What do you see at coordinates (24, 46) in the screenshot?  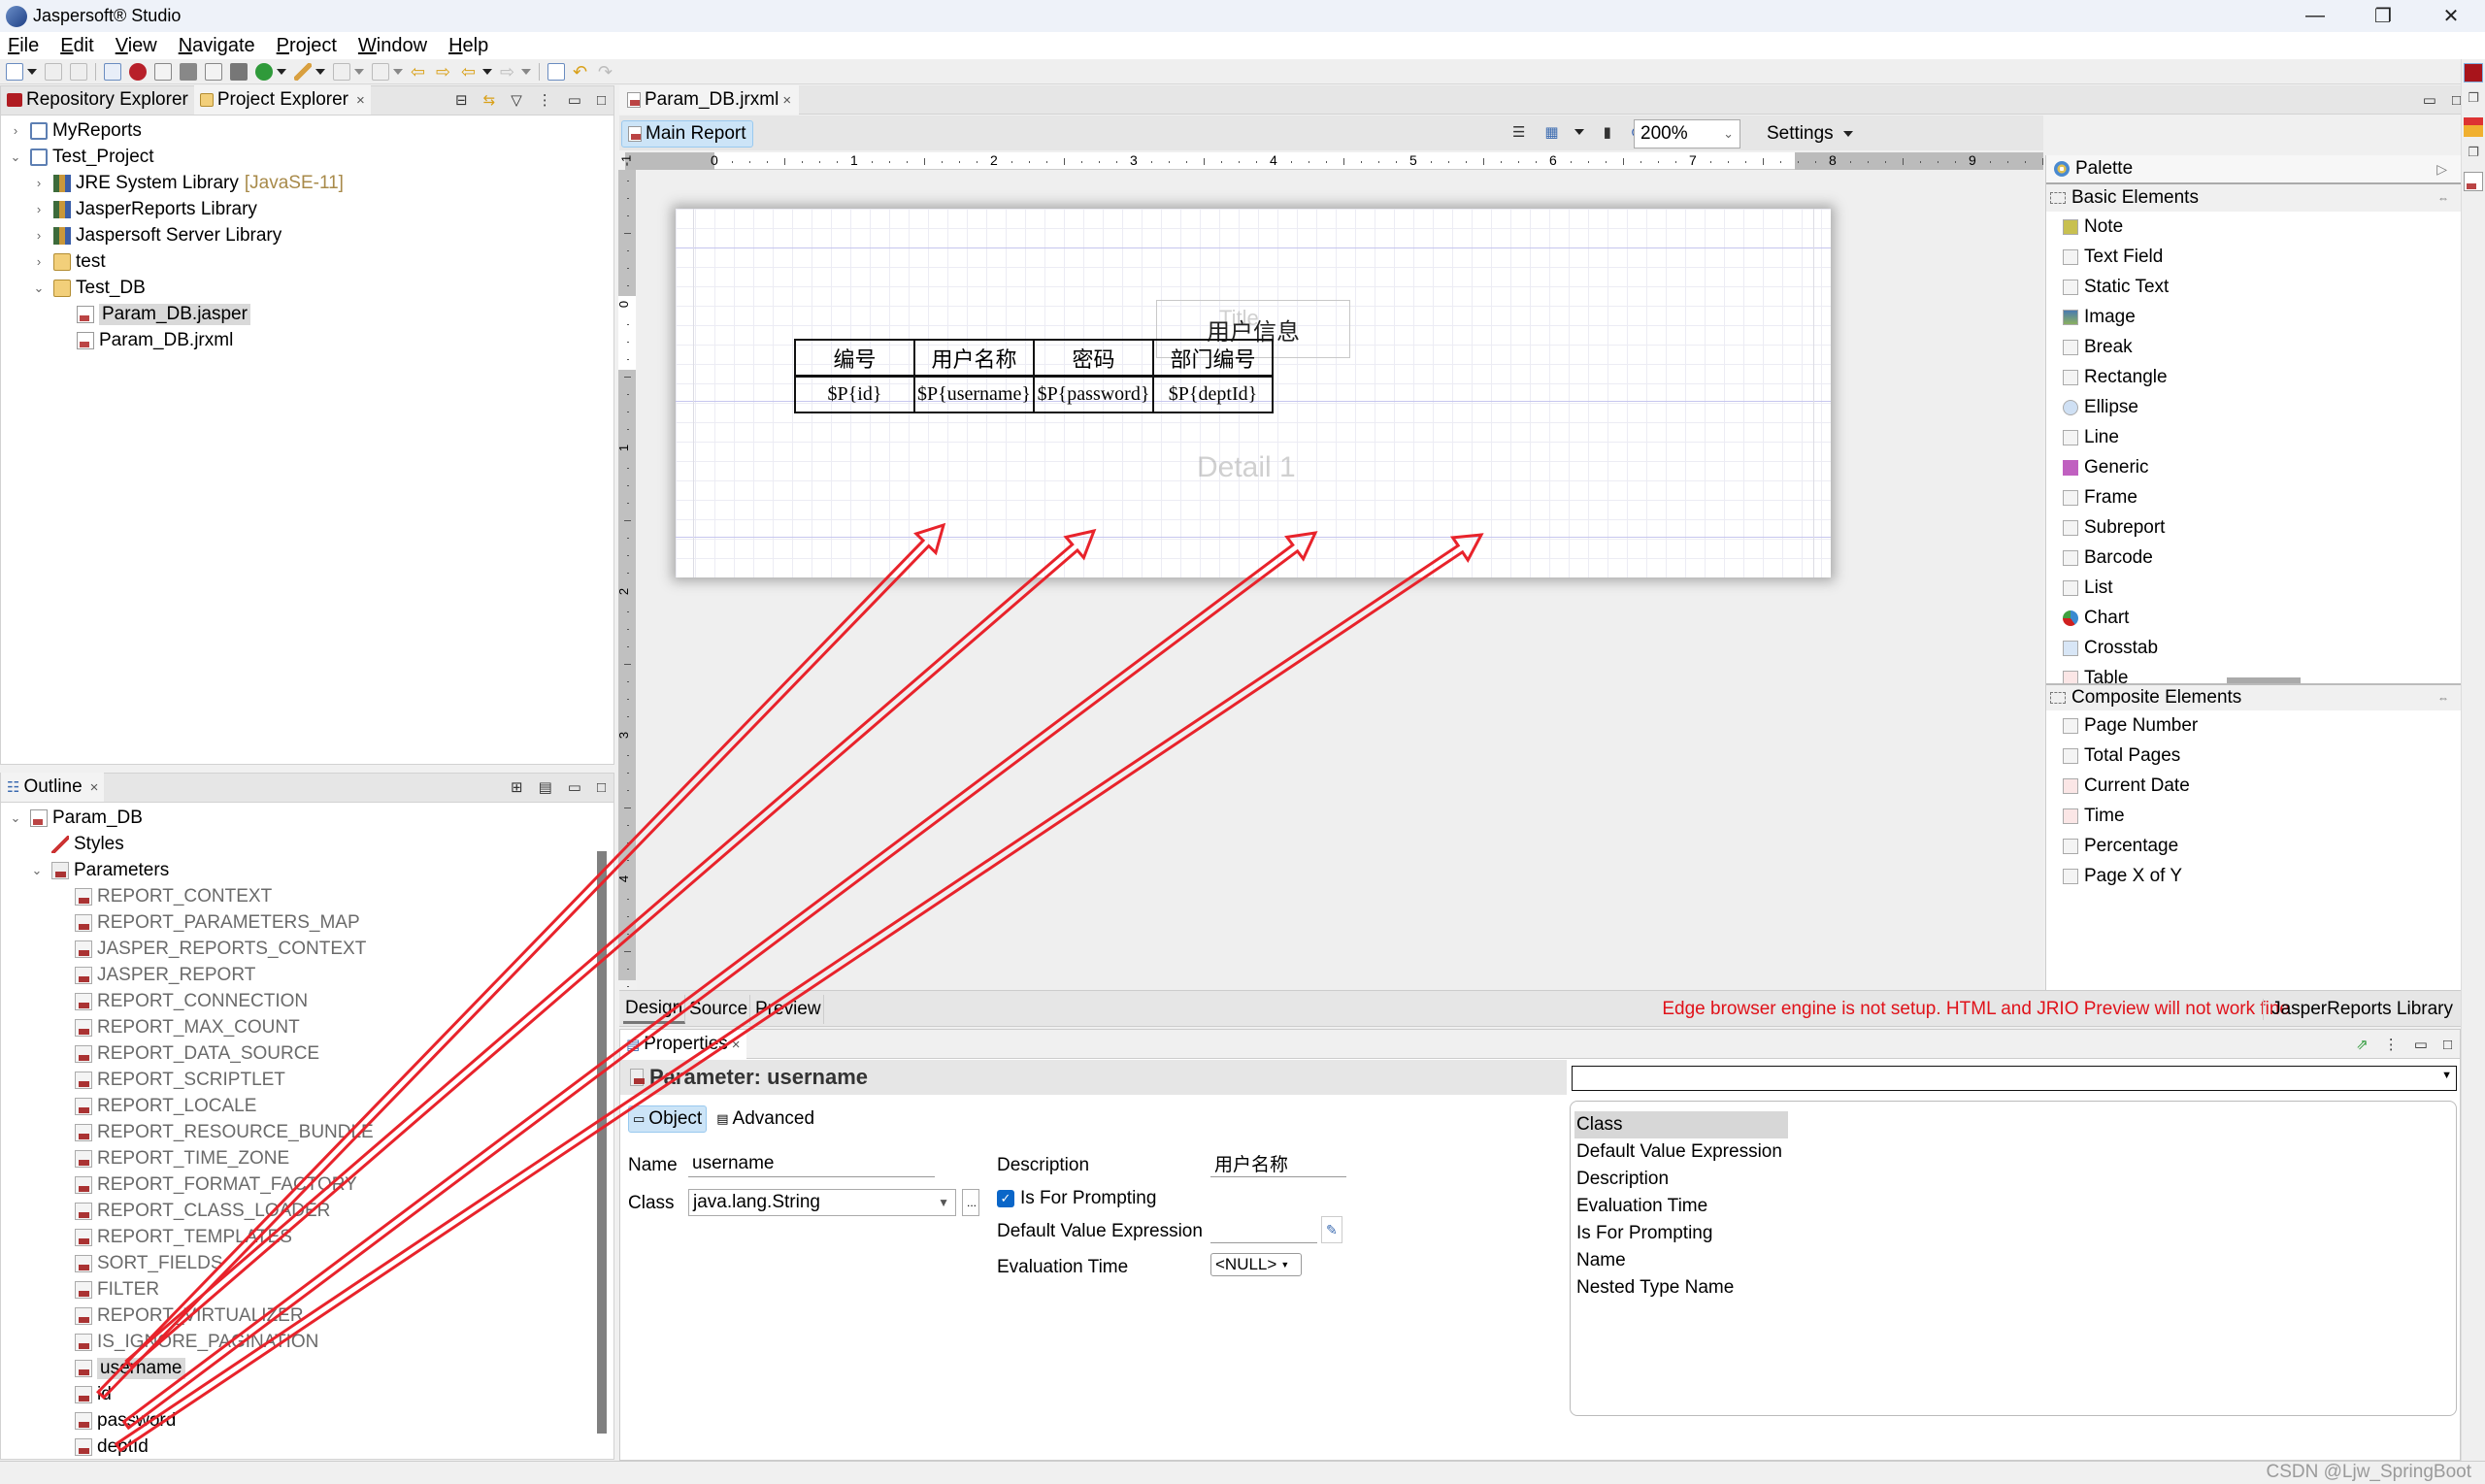 I see `menu-file: File` at bounding box center [24, 46].